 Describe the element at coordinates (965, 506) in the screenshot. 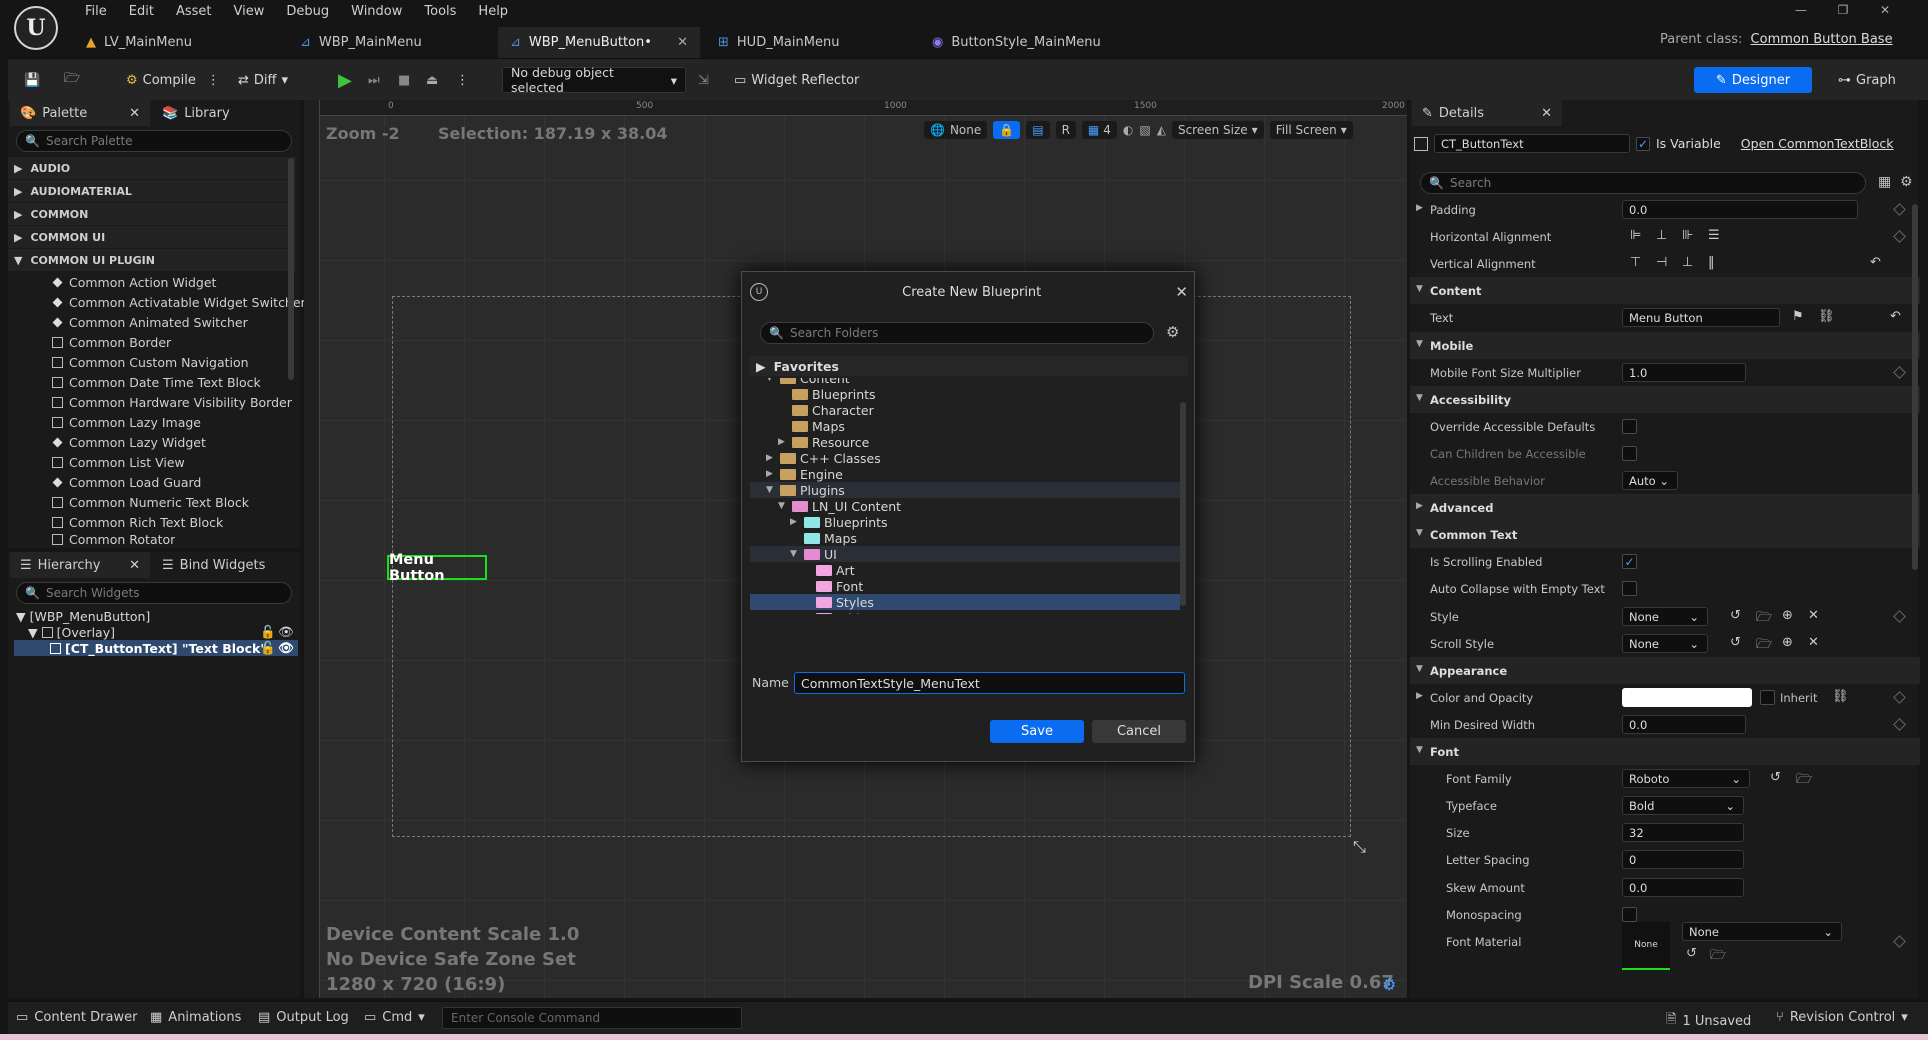

I see `folder-row: ▼ LN_UI Content` at that location.